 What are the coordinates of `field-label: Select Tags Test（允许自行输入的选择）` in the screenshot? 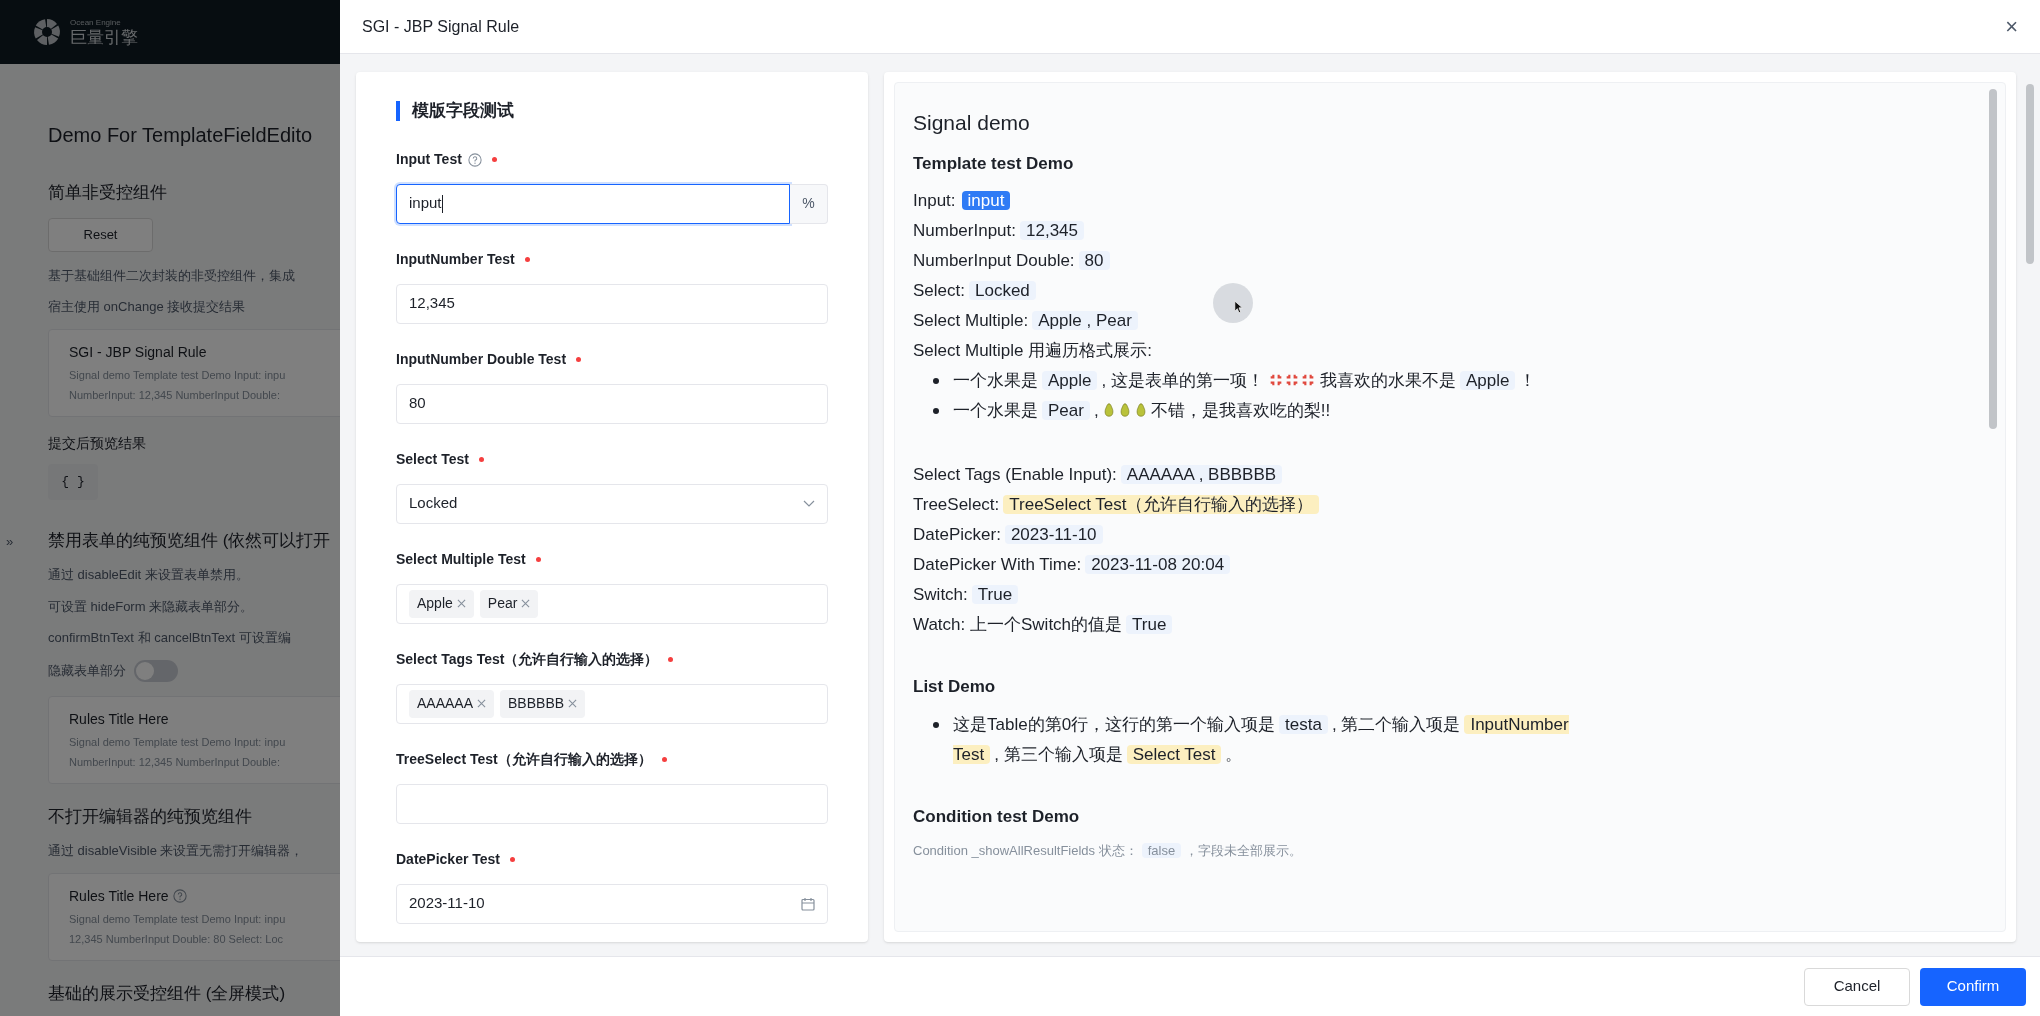 It's located at (527, 659).